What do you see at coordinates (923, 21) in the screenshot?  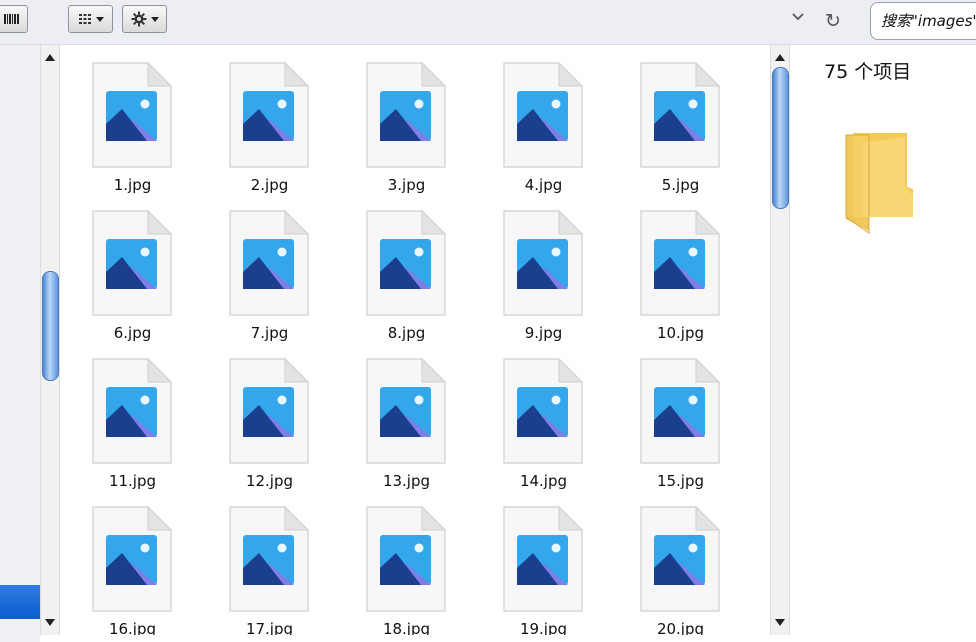 I see `search-input: 搜索"images"` at bounding box center [923, 21].